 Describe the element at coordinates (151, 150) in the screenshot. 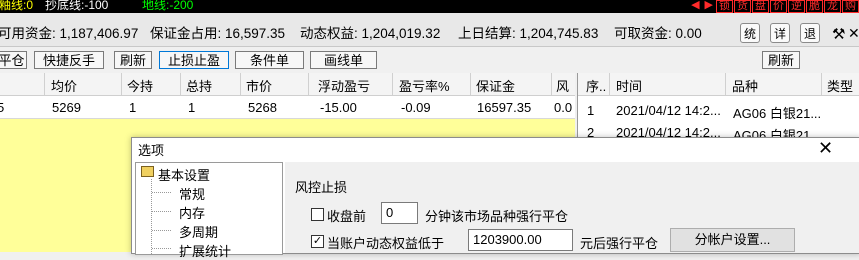

I see `dialog-title: 选项` at that location.